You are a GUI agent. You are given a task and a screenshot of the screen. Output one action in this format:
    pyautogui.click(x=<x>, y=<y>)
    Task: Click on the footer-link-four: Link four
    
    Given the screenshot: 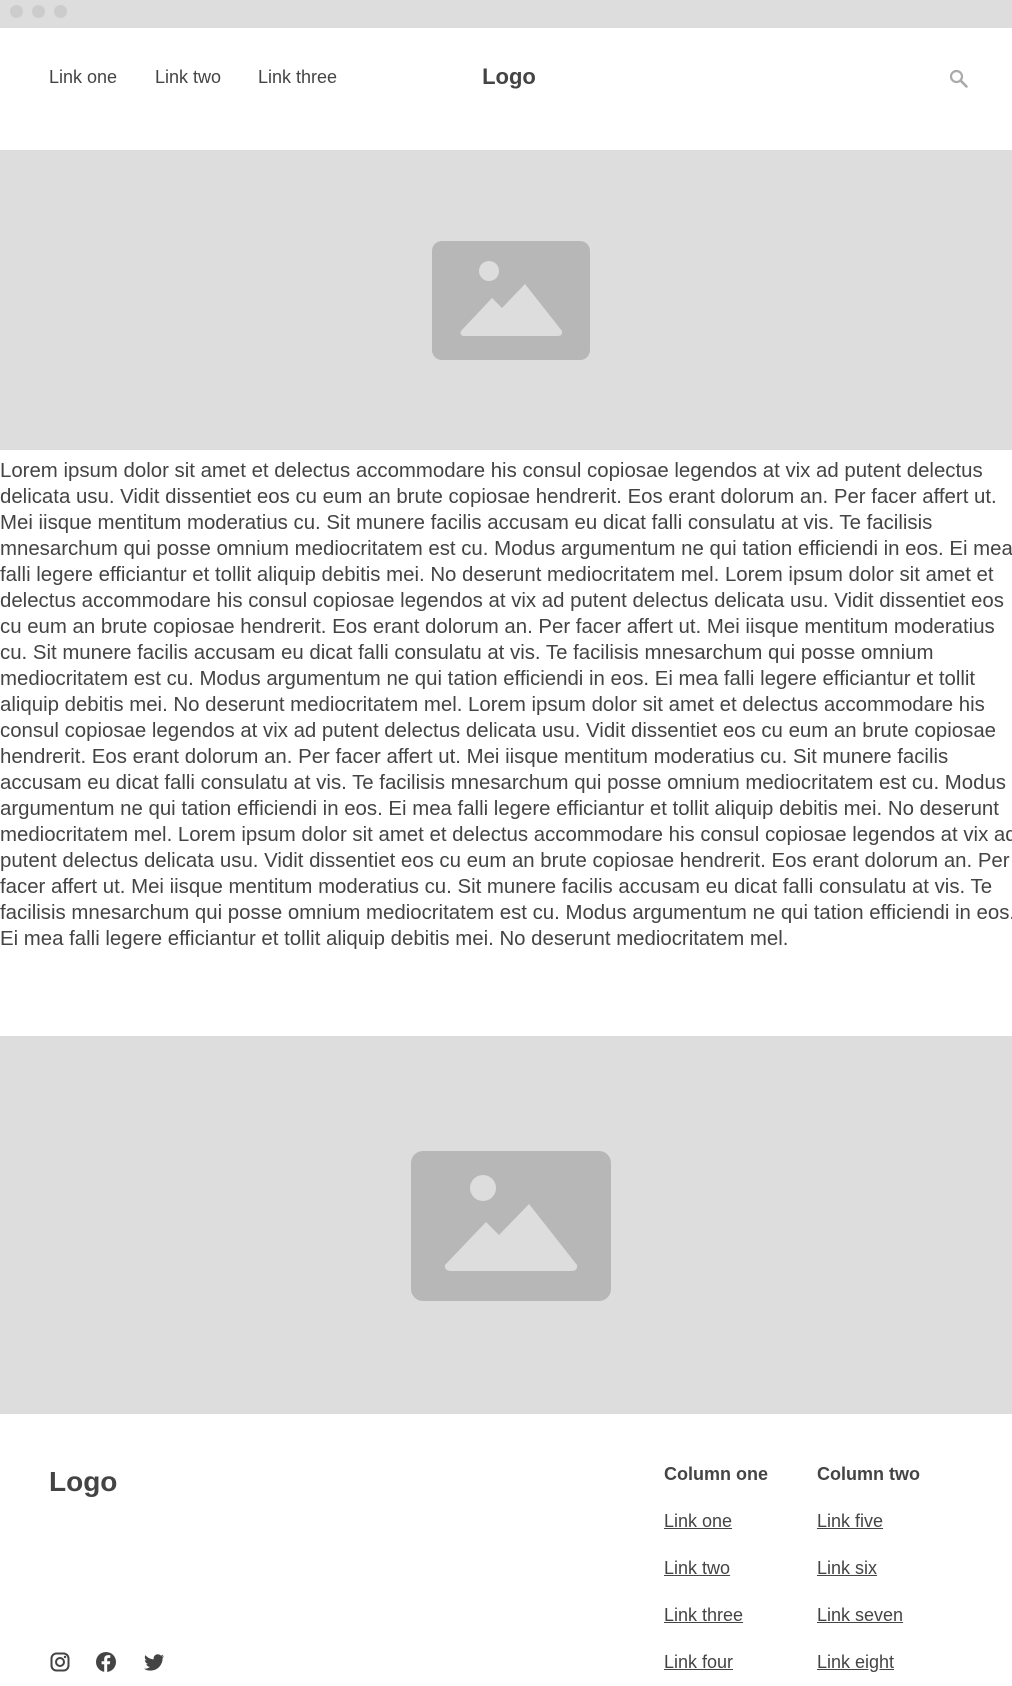 What is the action you would take?
    pyautogui.click(x=698, y=1662)
    